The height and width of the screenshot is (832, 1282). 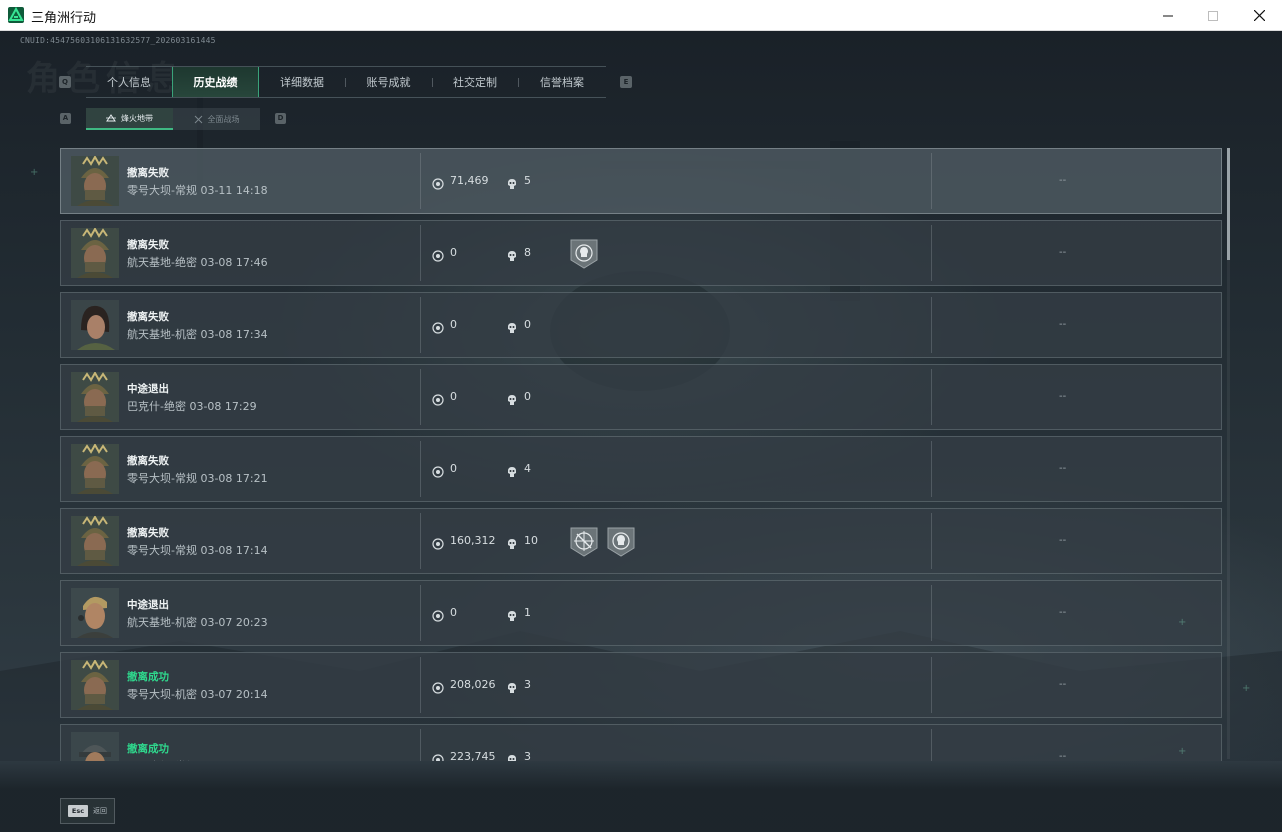 I want to click on maximize-button, so click(x=1213, y=15).